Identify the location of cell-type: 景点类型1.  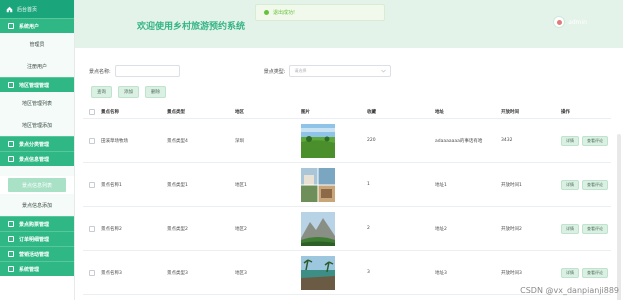
(177, 185).